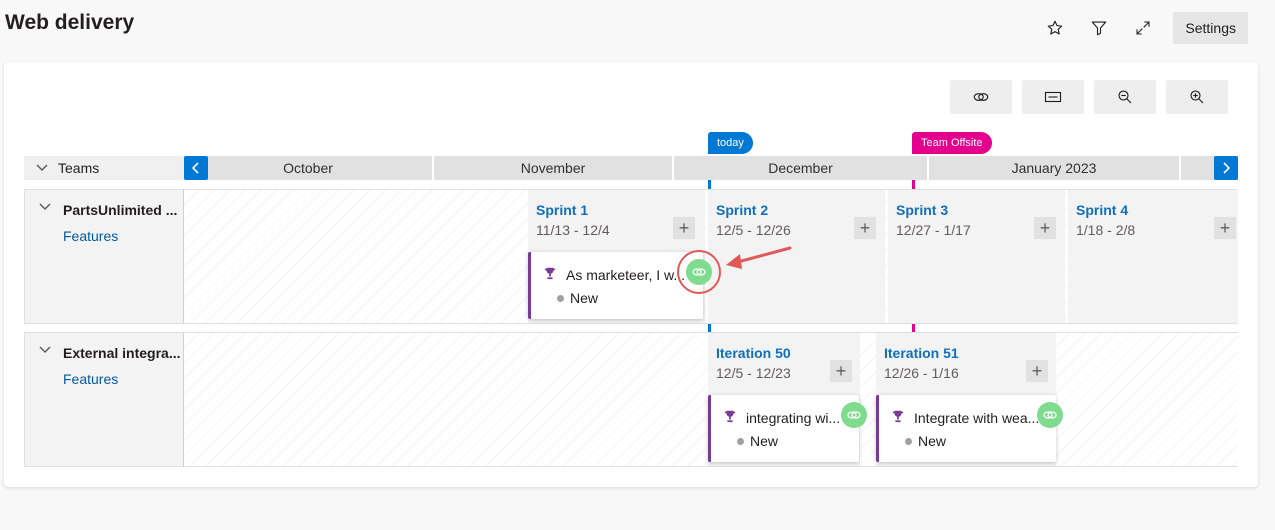  I want to click on iteration-title: Iteration 51, so click(921, 353).